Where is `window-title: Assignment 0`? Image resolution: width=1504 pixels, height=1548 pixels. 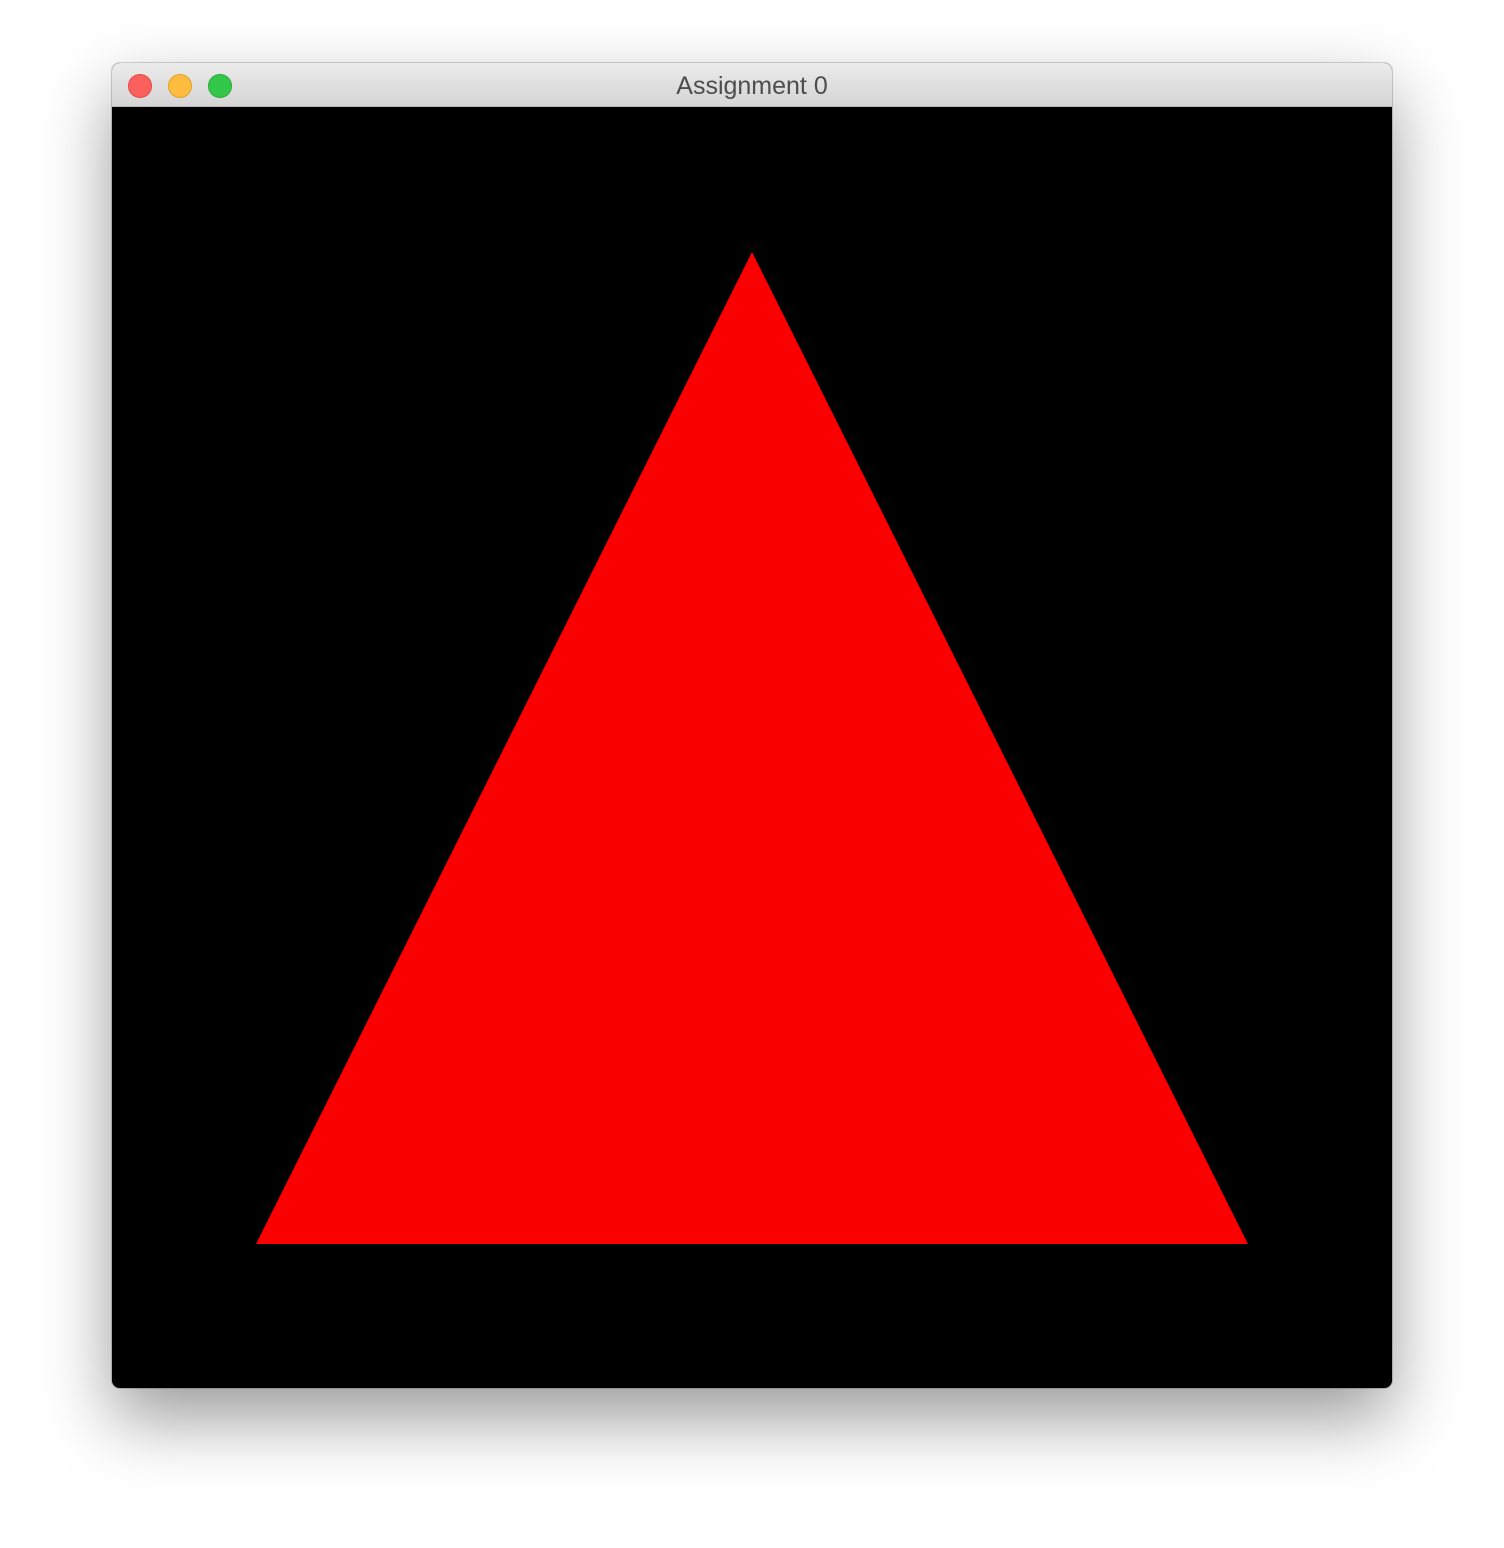
window-title: Assignment 0 is located at coordinates (752, 86).